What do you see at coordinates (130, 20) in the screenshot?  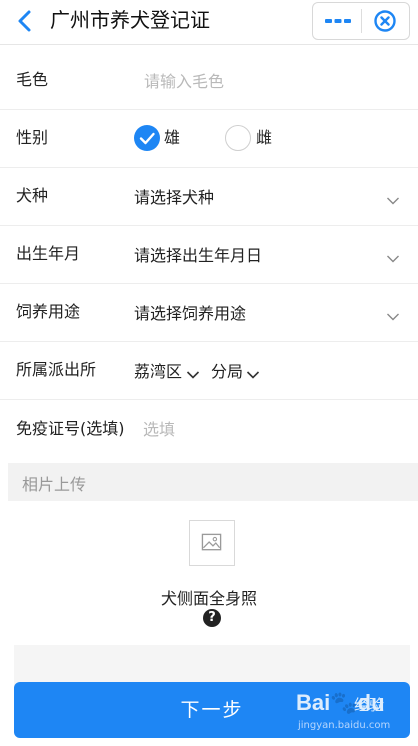 I see `page-title: 广州市养犬登记证` at bounding box center [130, 20].